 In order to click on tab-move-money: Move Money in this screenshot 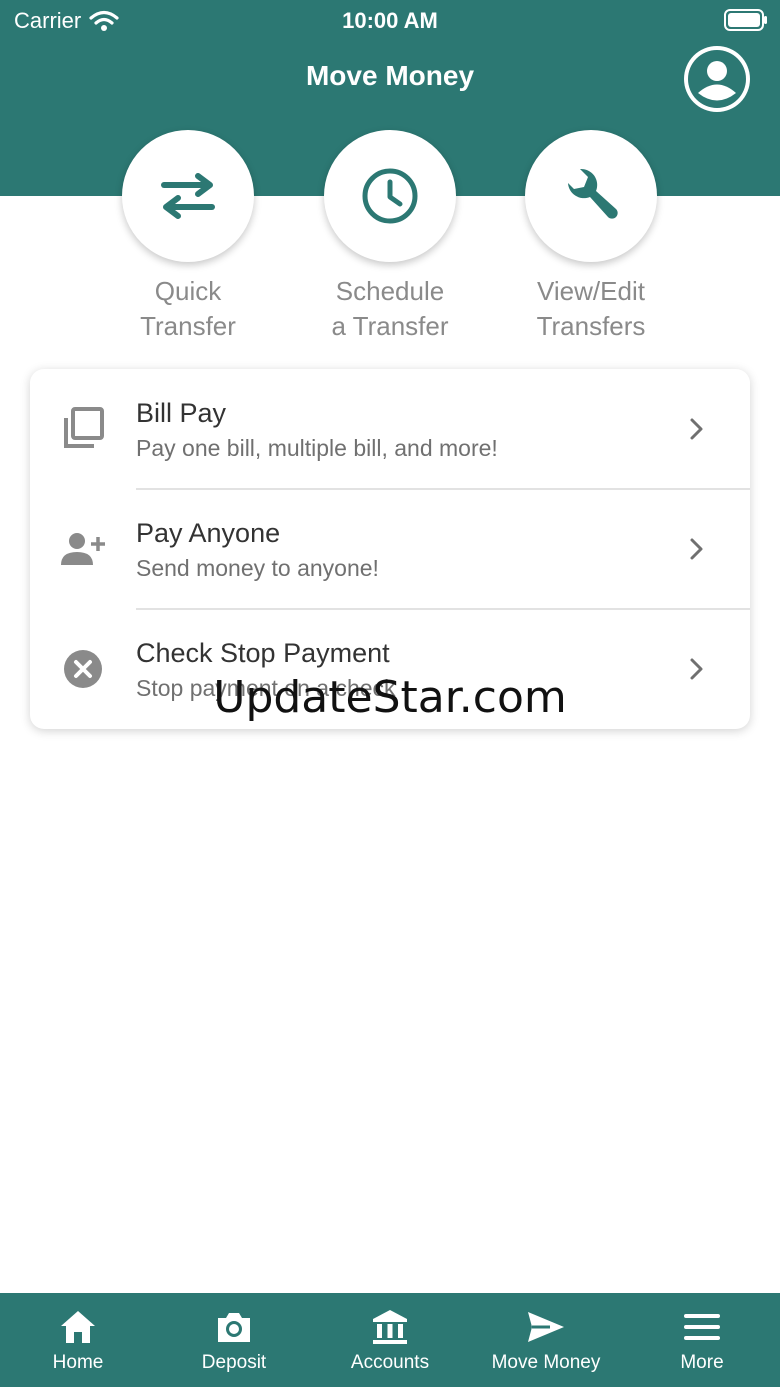, I will do `click(546, 1340)`.